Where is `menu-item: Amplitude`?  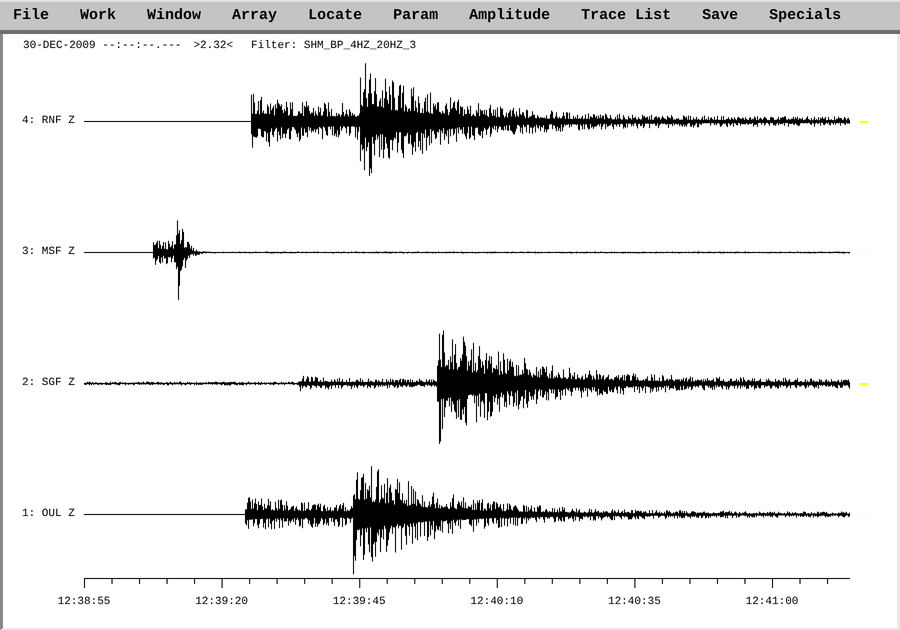
menu-item: Amplitude is located at coordinates (509, 16).